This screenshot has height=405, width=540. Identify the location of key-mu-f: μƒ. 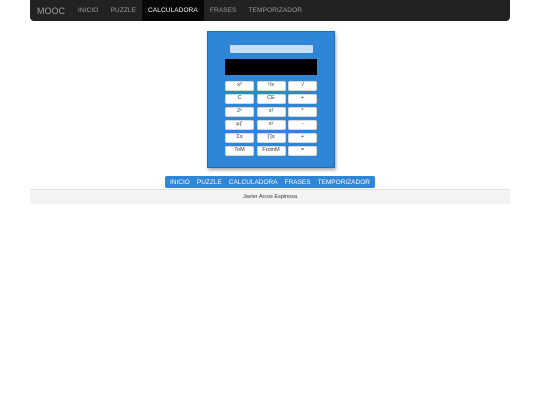
(239, 125).